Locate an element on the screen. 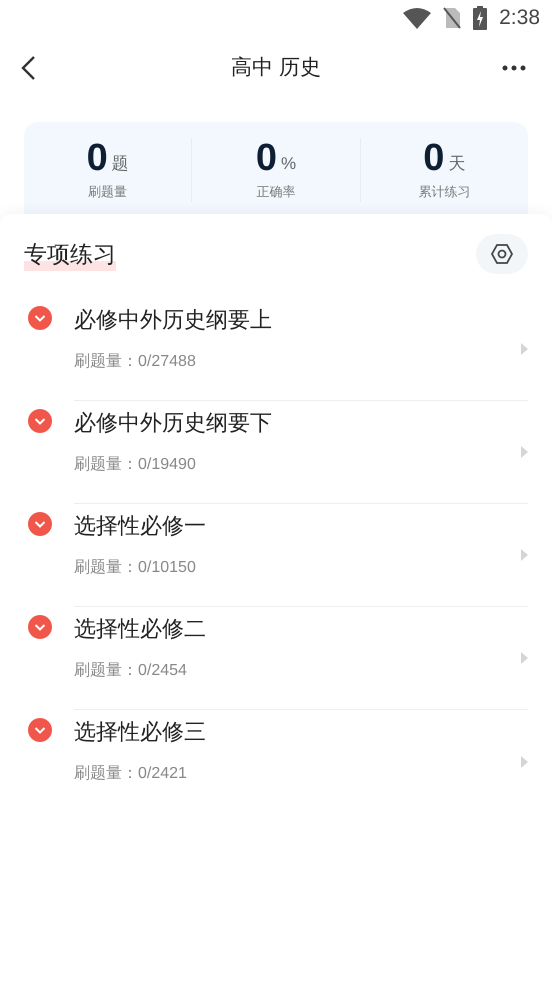 Image resolution: width=552 pixels, height=983 pixels. no-sim-icon is located at coordinates (452, 18).